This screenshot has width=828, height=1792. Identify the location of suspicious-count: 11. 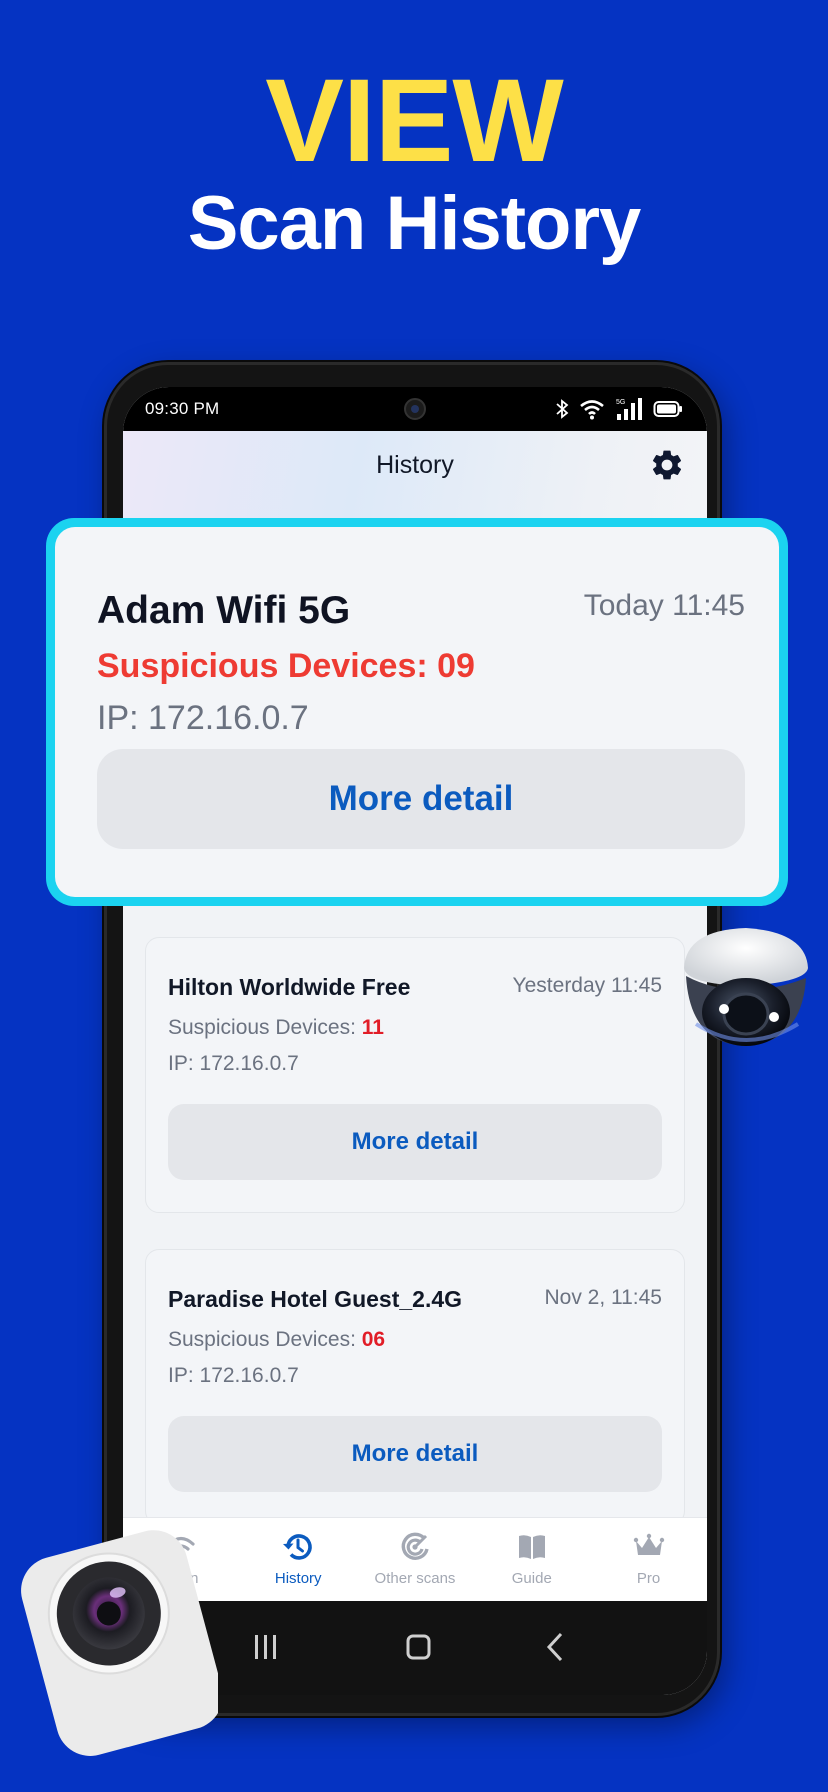
(372, 1027).